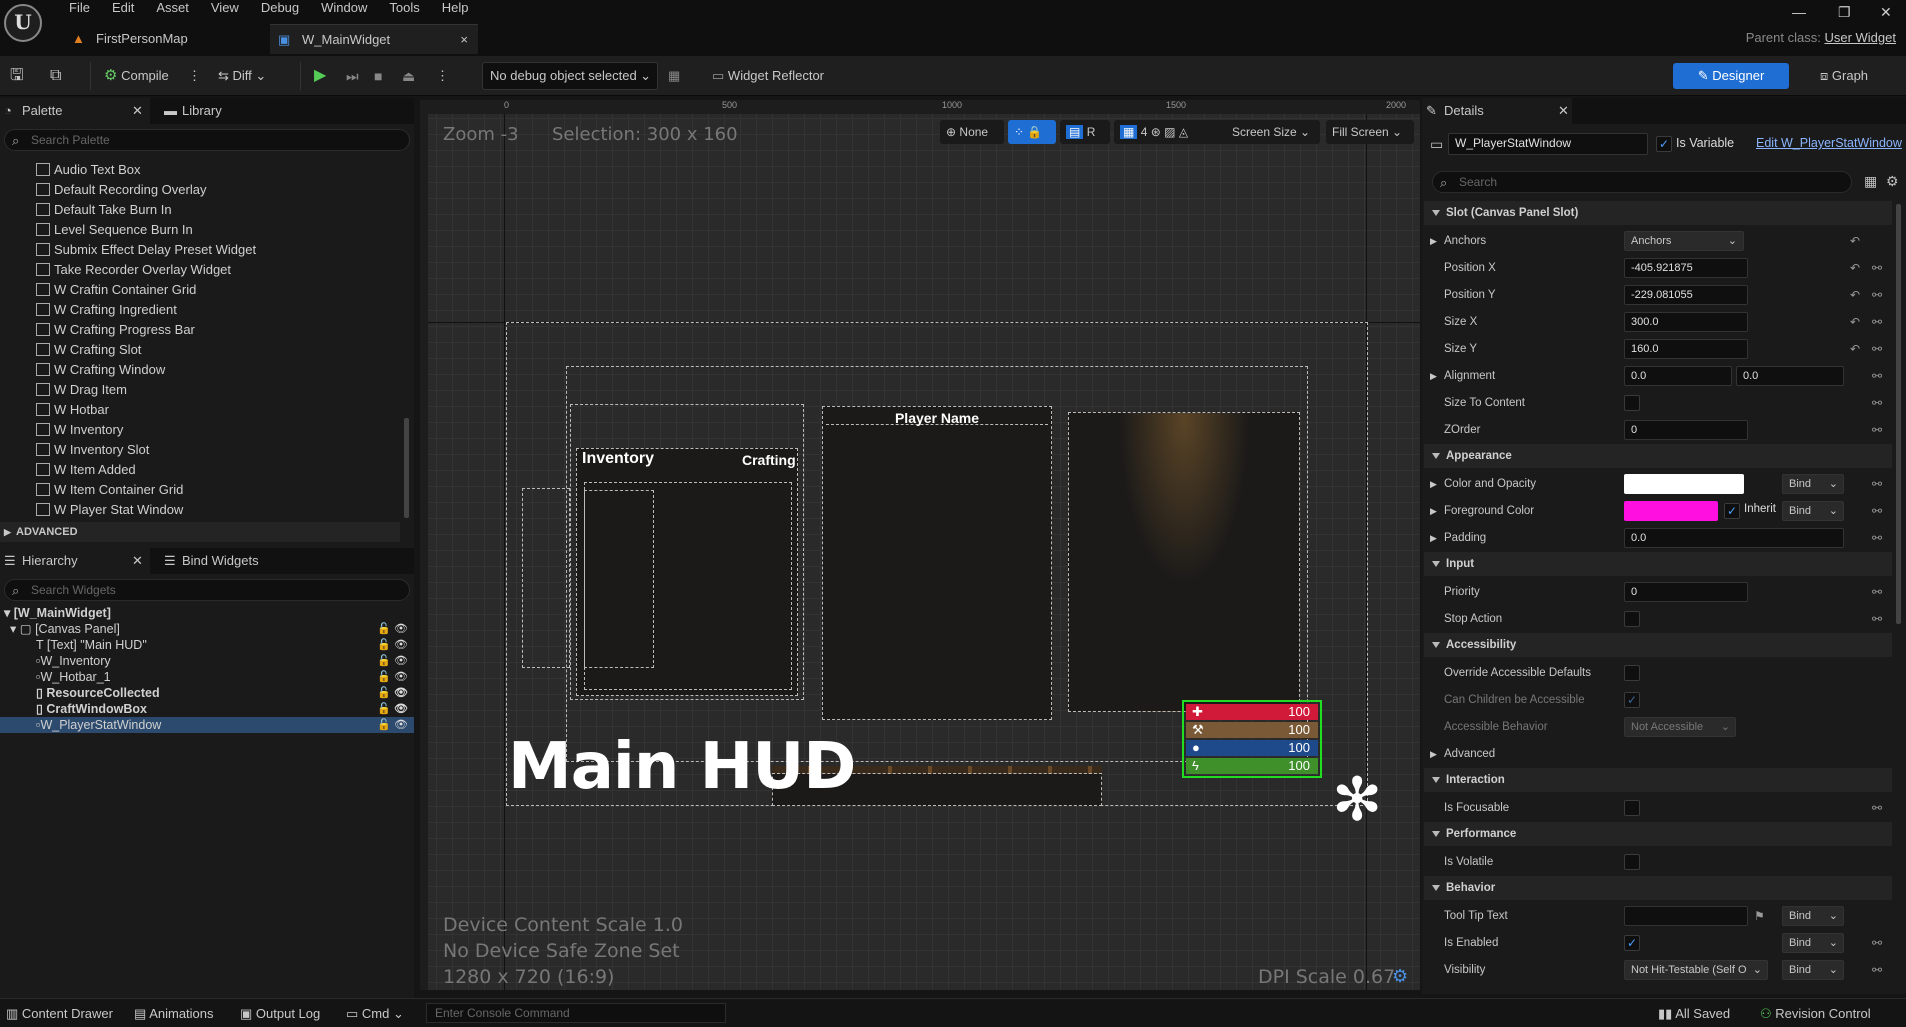 The width and height of the screenshot is (1906, 1027). I want to click on menu-file: File, so click(79, 8).